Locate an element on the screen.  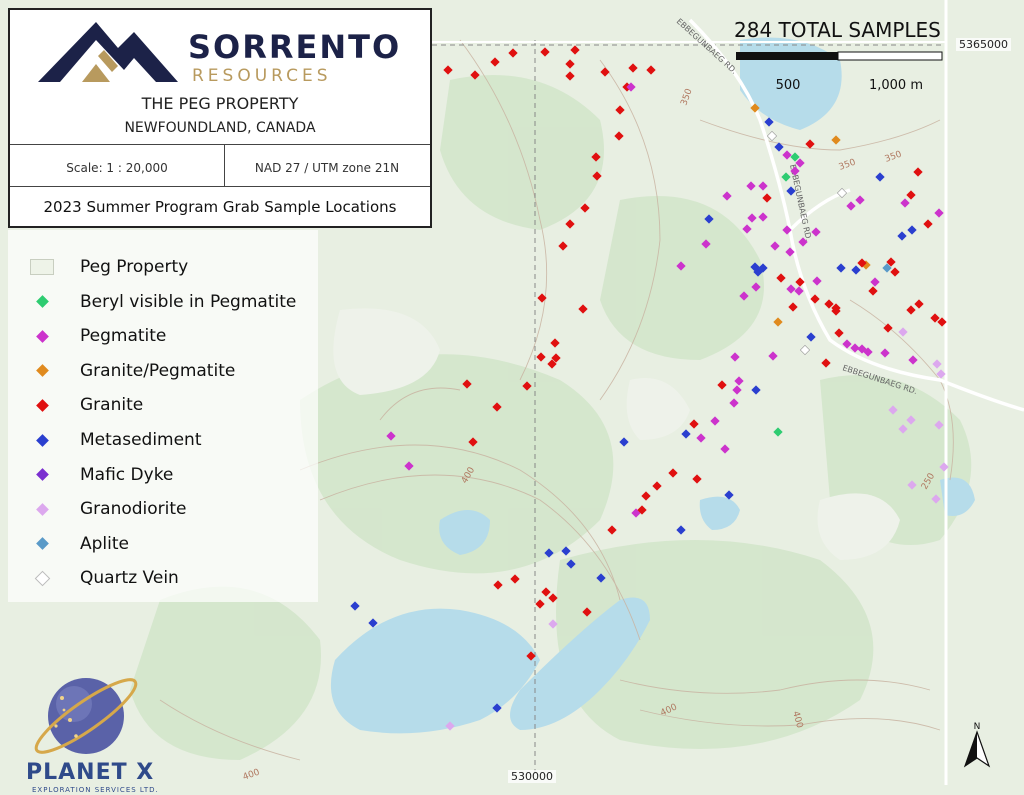
scalebar-label-1000: 1,000 m is located at coordinates (896, 85).